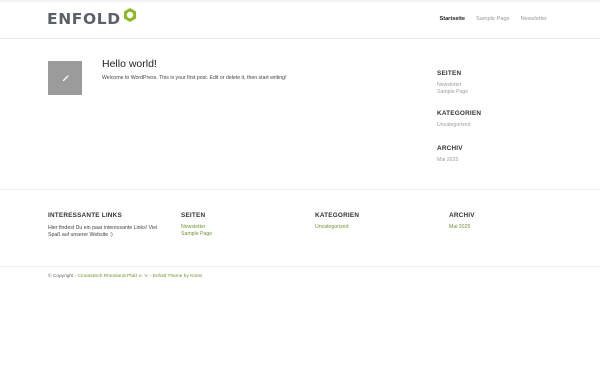  I want to click on nav-item-startseite: Startseite, so click(452, 19).